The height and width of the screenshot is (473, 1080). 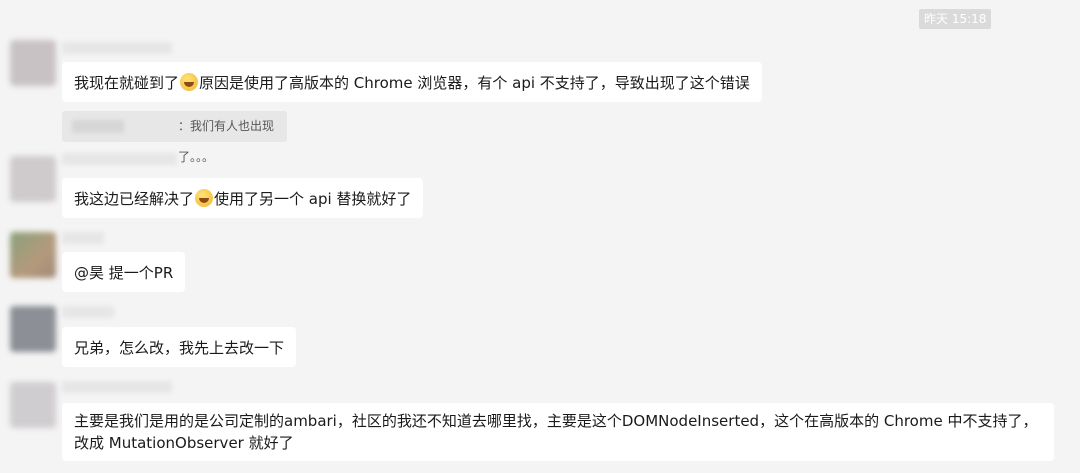 What do you see at coordinates (98, 126) in the screenshot?
I see `quoted-sender-name` at bounding box center [98, 126].